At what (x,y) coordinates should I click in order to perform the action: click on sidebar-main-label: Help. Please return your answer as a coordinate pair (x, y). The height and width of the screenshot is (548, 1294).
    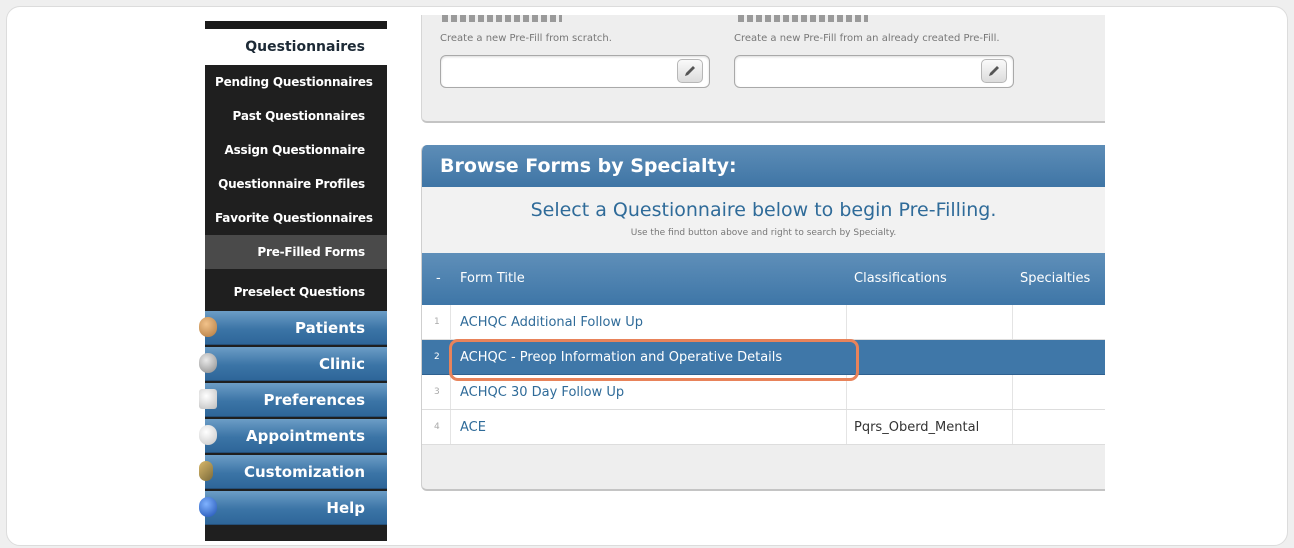
    Looking at the image, I should click on (345, 507).